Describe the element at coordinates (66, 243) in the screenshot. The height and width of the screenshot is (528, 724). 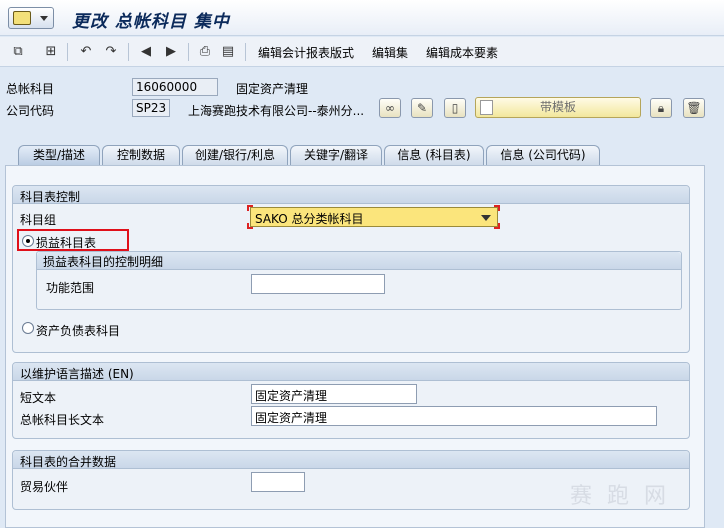
I see `pl-account-label: 损益科目表` at that location.